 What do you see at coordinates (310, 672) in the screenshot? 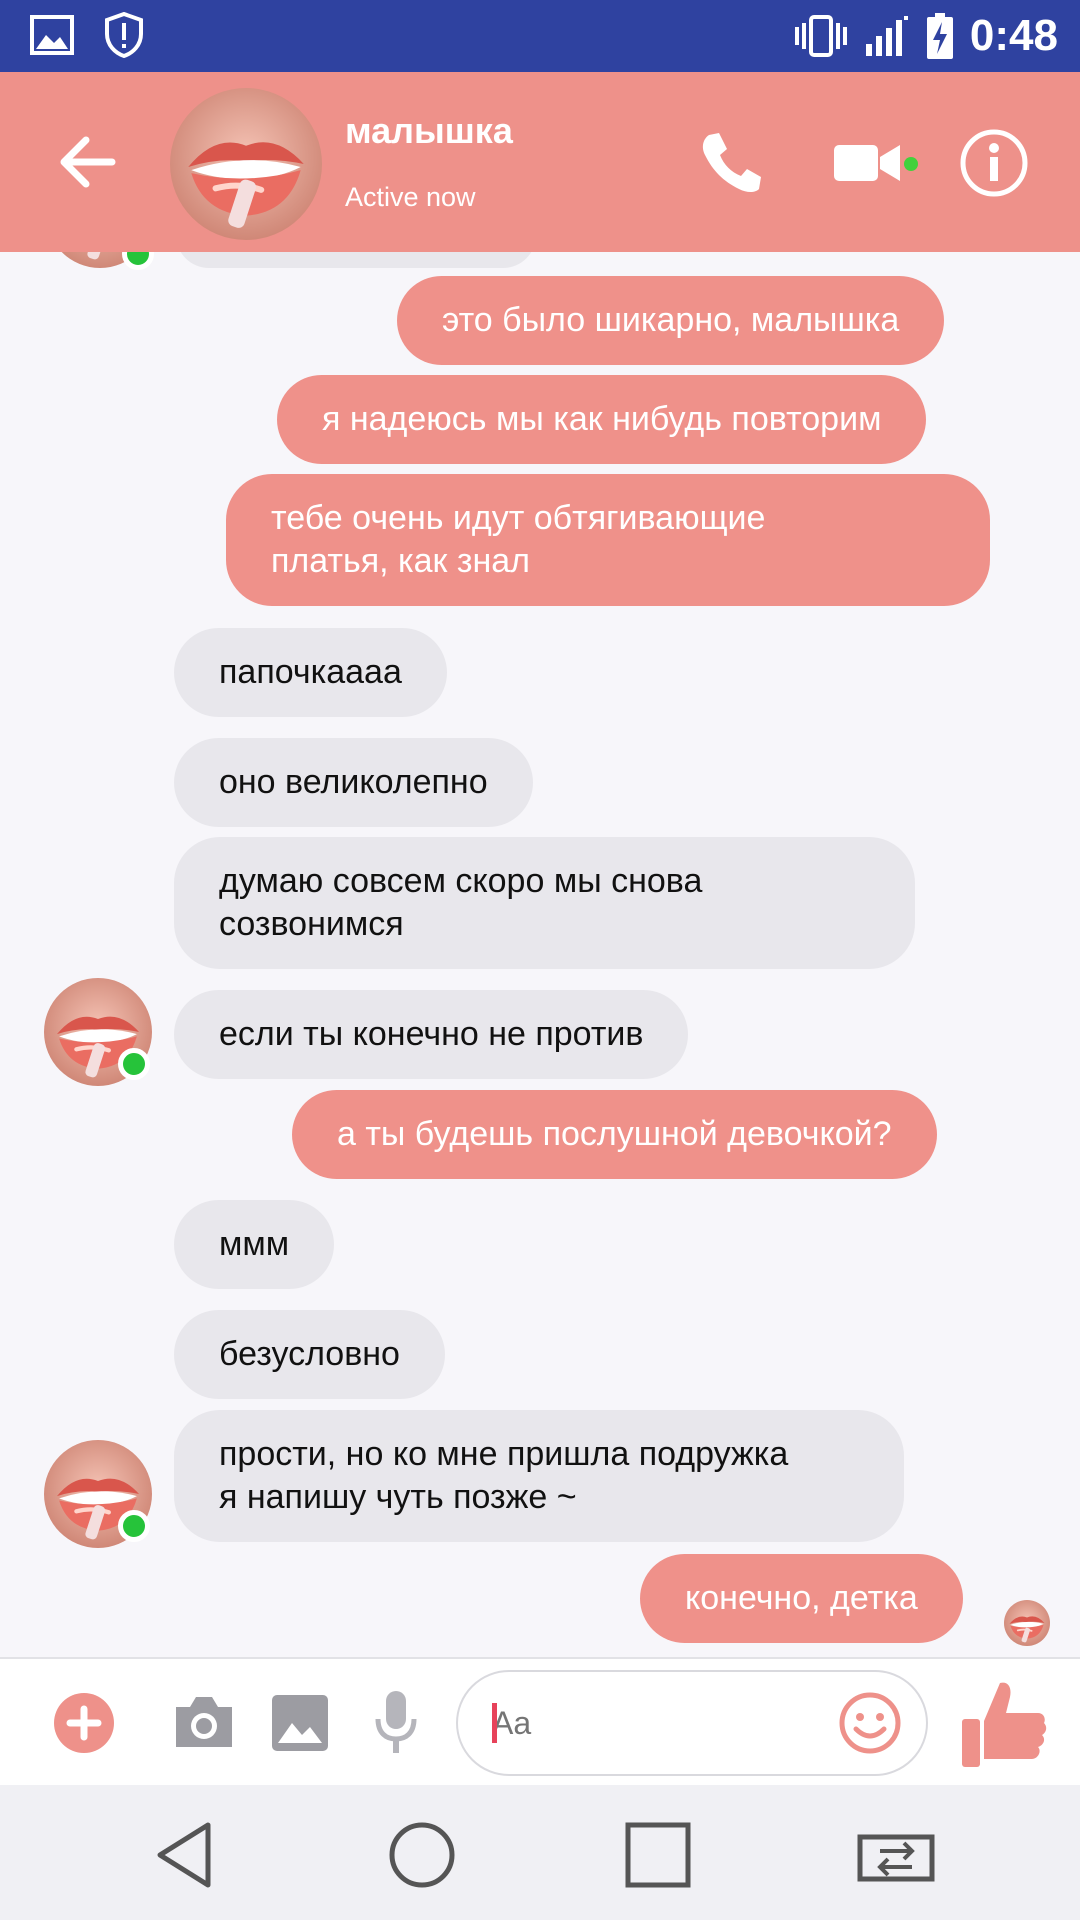
I see `message-incoming: папочкаааа` at bounding box center [310, 672].